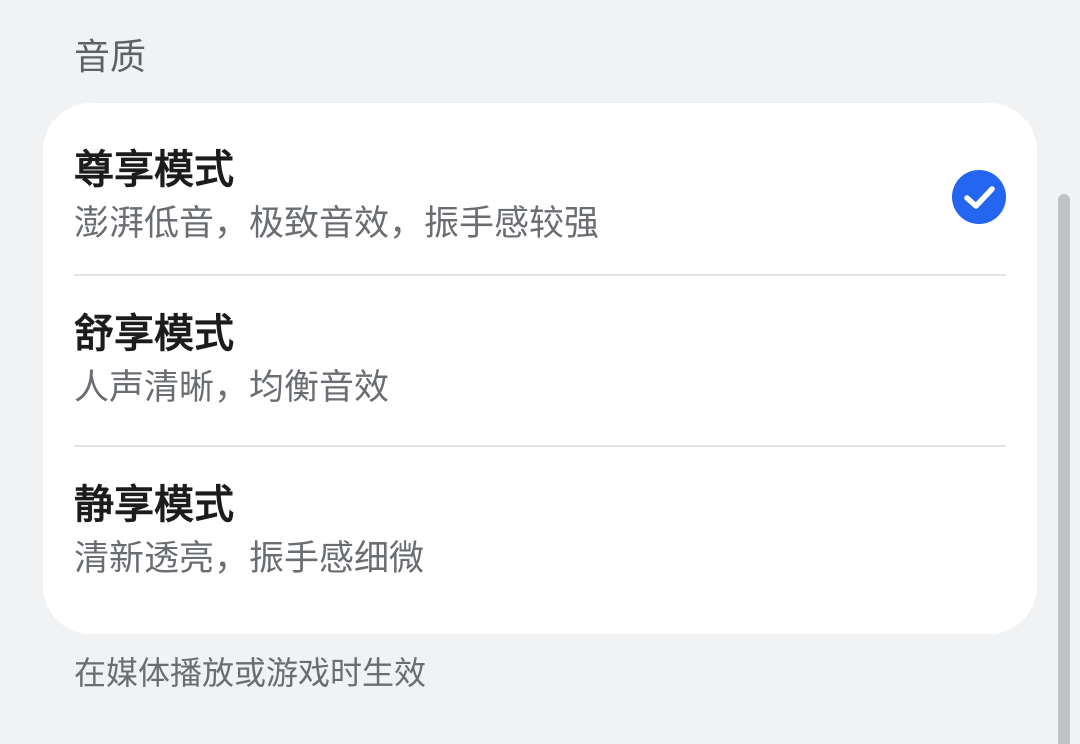 The height and width of the screenshot is (744, 1080). I want to click on option-description: 人声清晰，均衡音效, so click(232, 388).